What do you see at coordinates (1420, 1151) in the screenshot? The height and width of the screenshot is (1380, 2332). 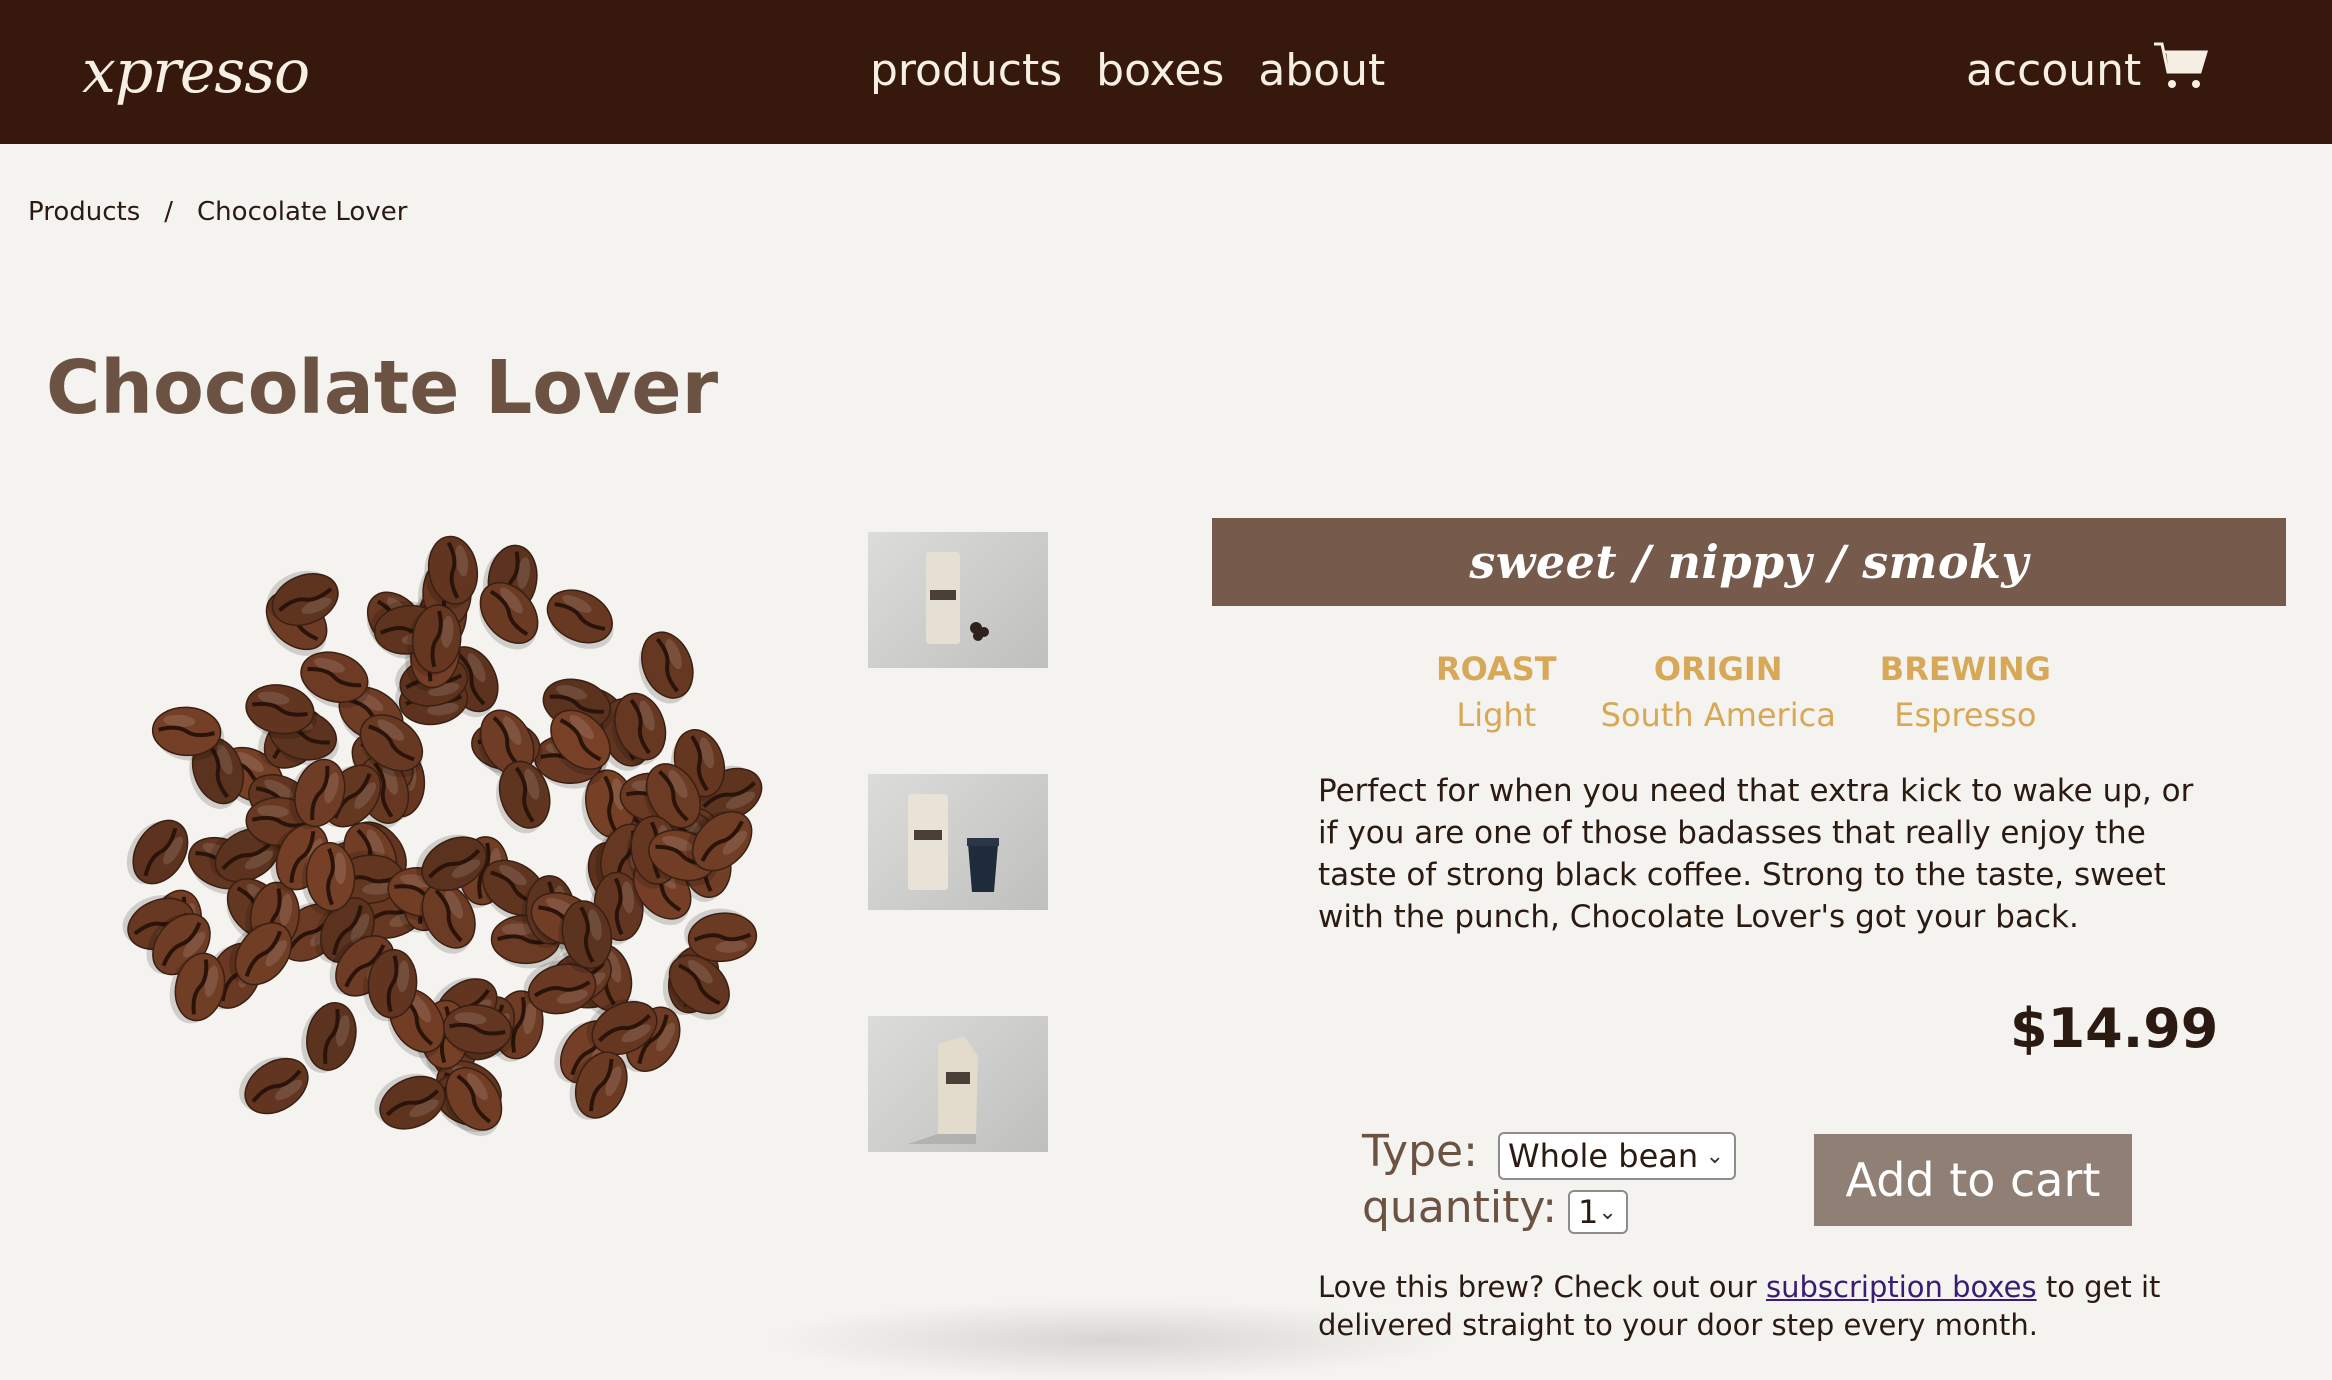 I see `type-label: Type:` at bounding box center [1420, 1151].